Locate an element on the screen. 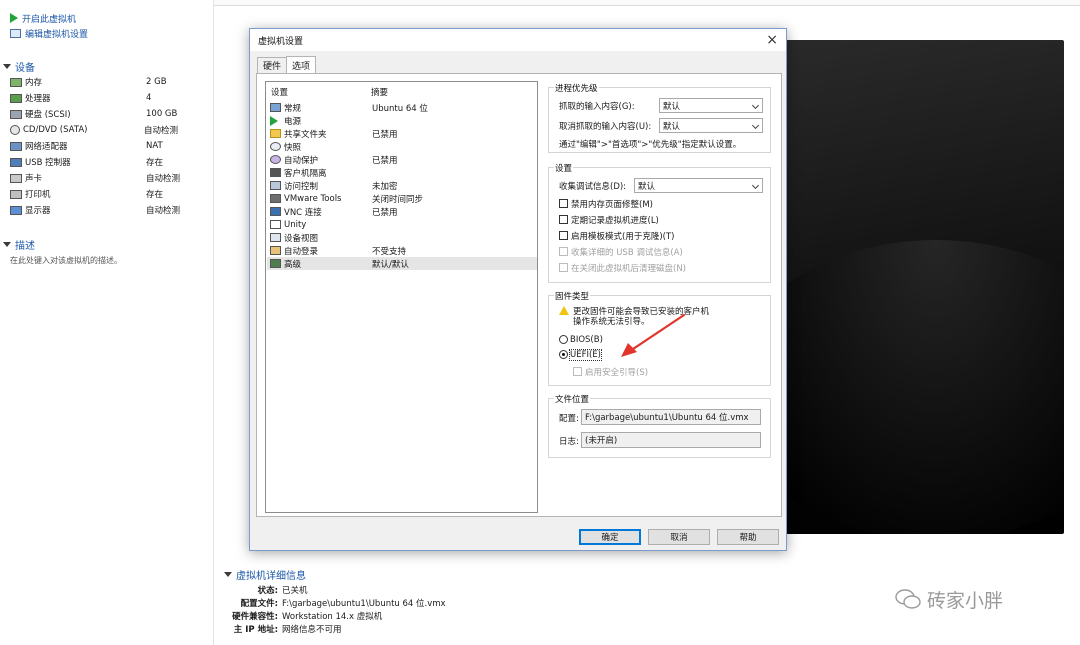  config-path-field: F:\garbage\ubuntu1\Ubuntu 64 位.vmx is located at coordinates (671, 417).